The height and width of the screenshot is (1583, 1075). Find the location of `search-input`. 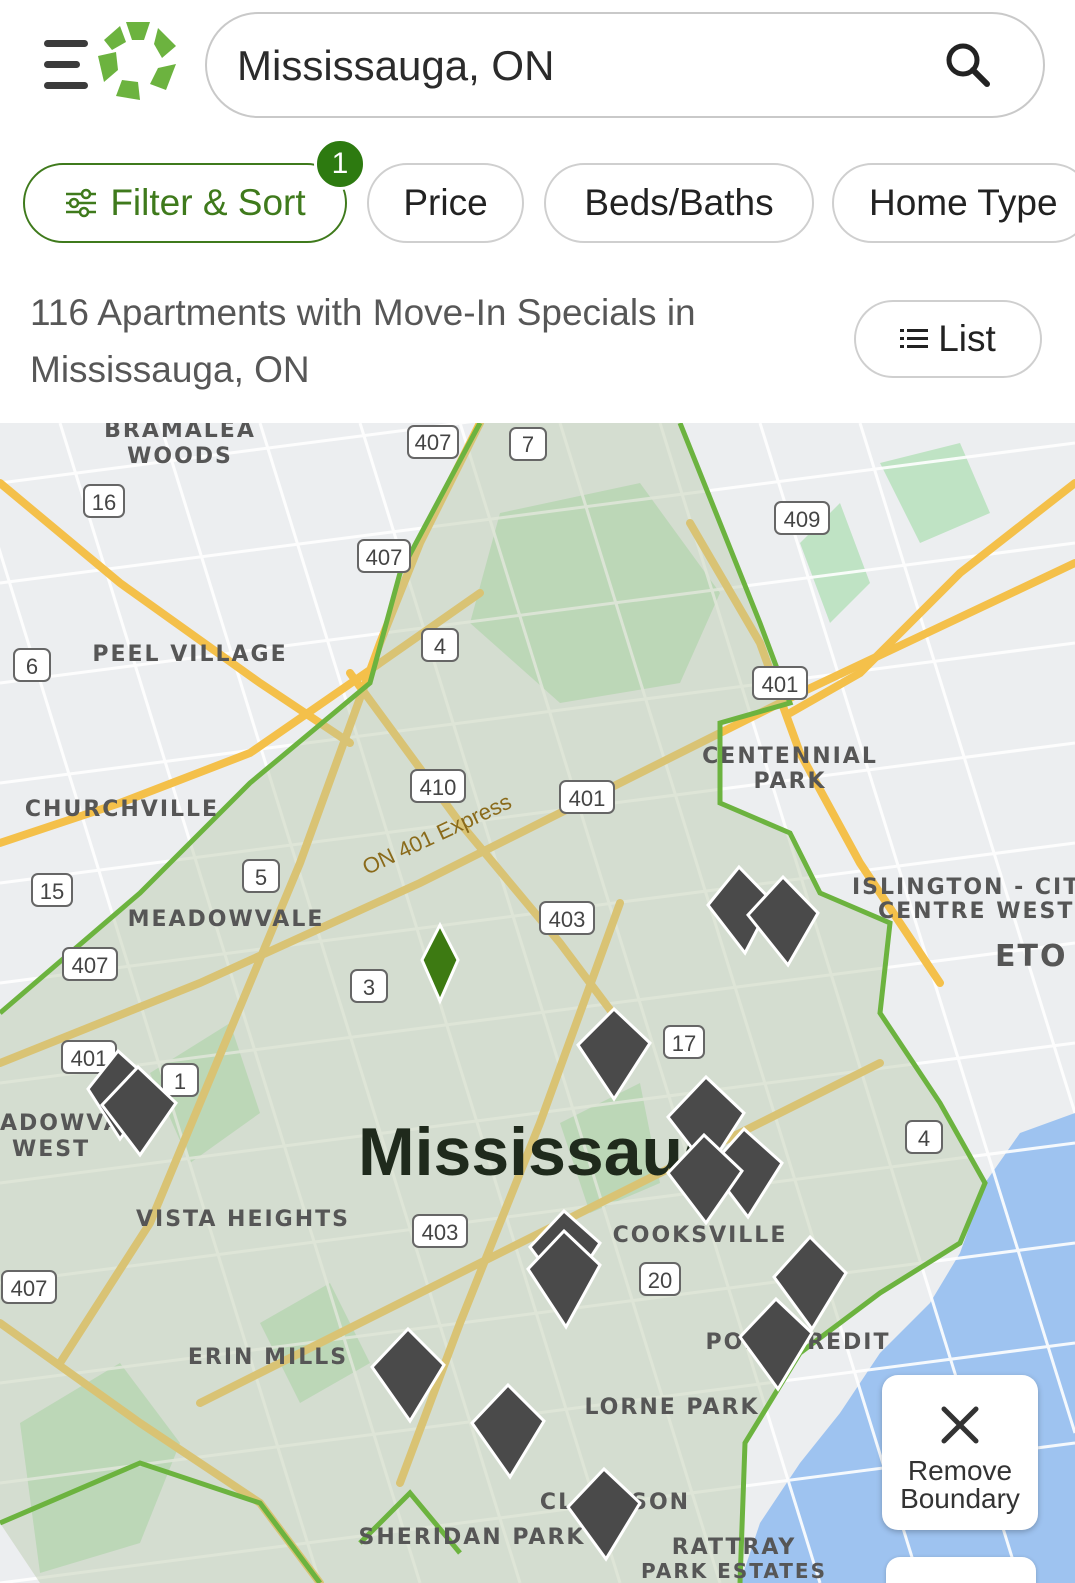

search-input is located at coordinates (587, 66).